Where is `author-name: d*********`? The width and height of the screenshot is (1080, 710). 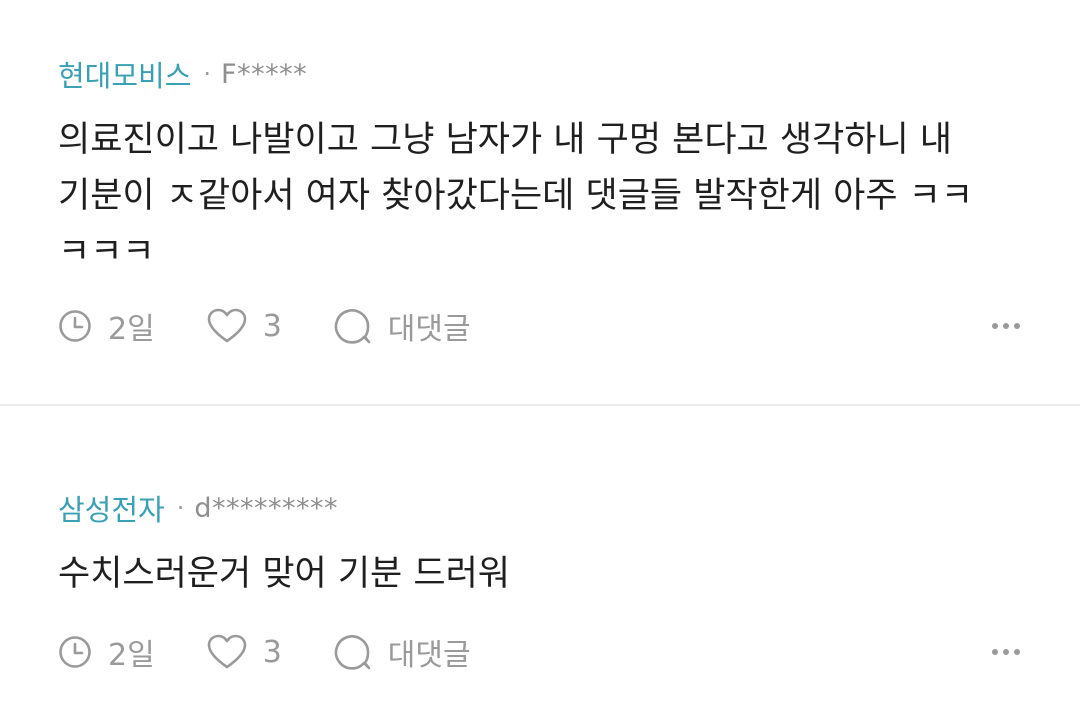 author-name: d********* is located at coordinates (266, 508).